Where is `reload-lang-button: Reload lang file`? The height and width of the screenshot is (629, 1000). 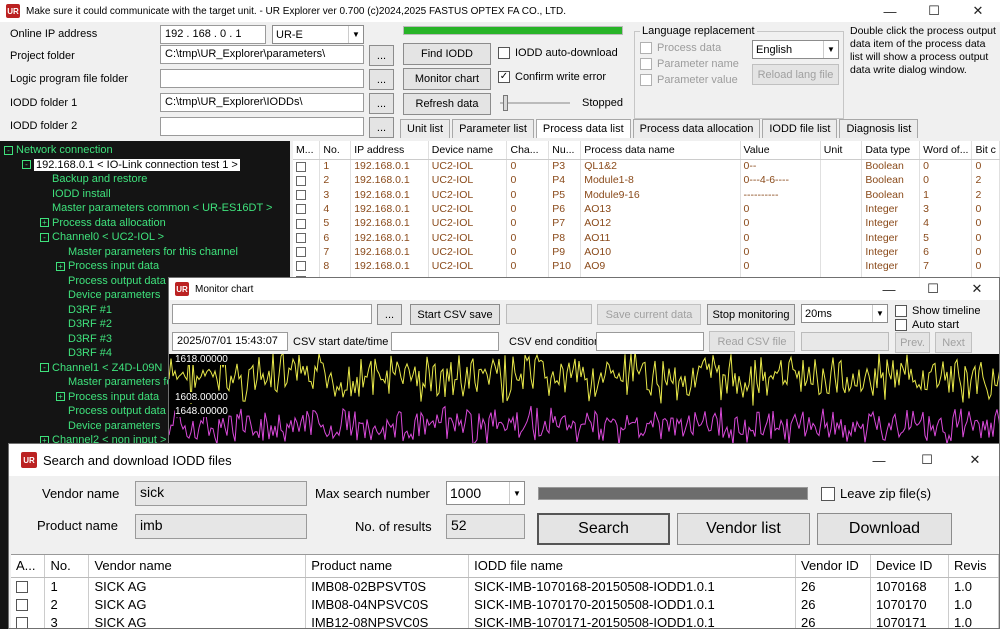
reload-lang-button: Reload lang file is located at coordinates (795, 74).